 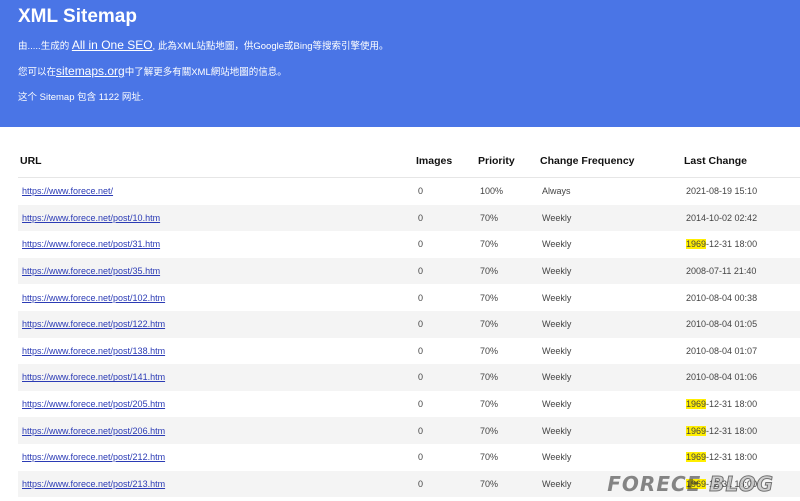 What do you see at coordinates (507, 191) in the screenshot?
I see `priority-cell: 100%` at bounding box center [507, 191].